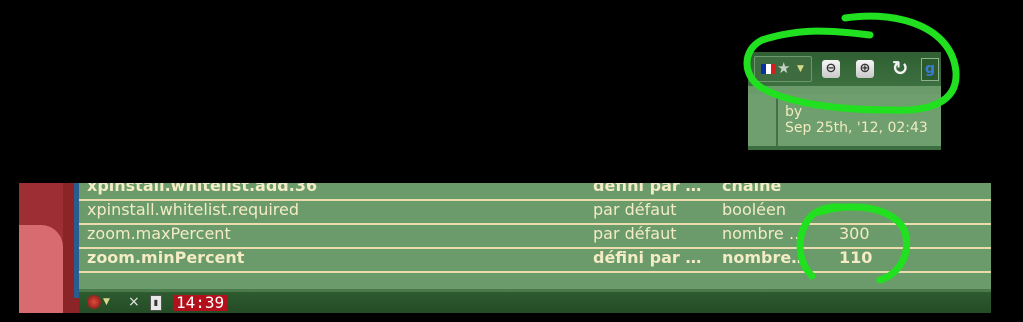 This screenshot has width=1023, height=322. What do you see at coordinates (930, 69) in the screenshot?
I see `google-search-icon: g` at bounding box center [930, 69].